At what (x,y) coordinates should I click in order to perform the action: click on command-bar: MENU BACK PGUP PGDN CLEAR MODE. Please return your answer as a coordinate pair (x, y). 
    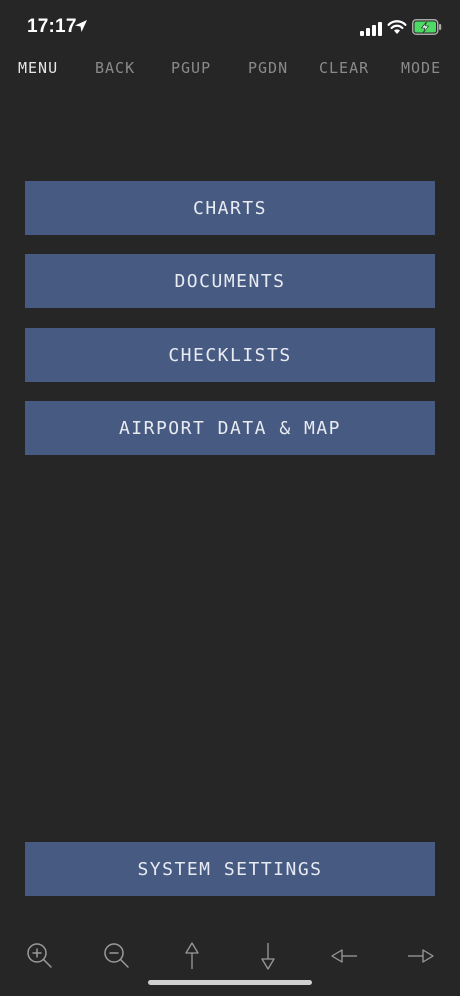
    Looking at the image, I should click on (230, 69).